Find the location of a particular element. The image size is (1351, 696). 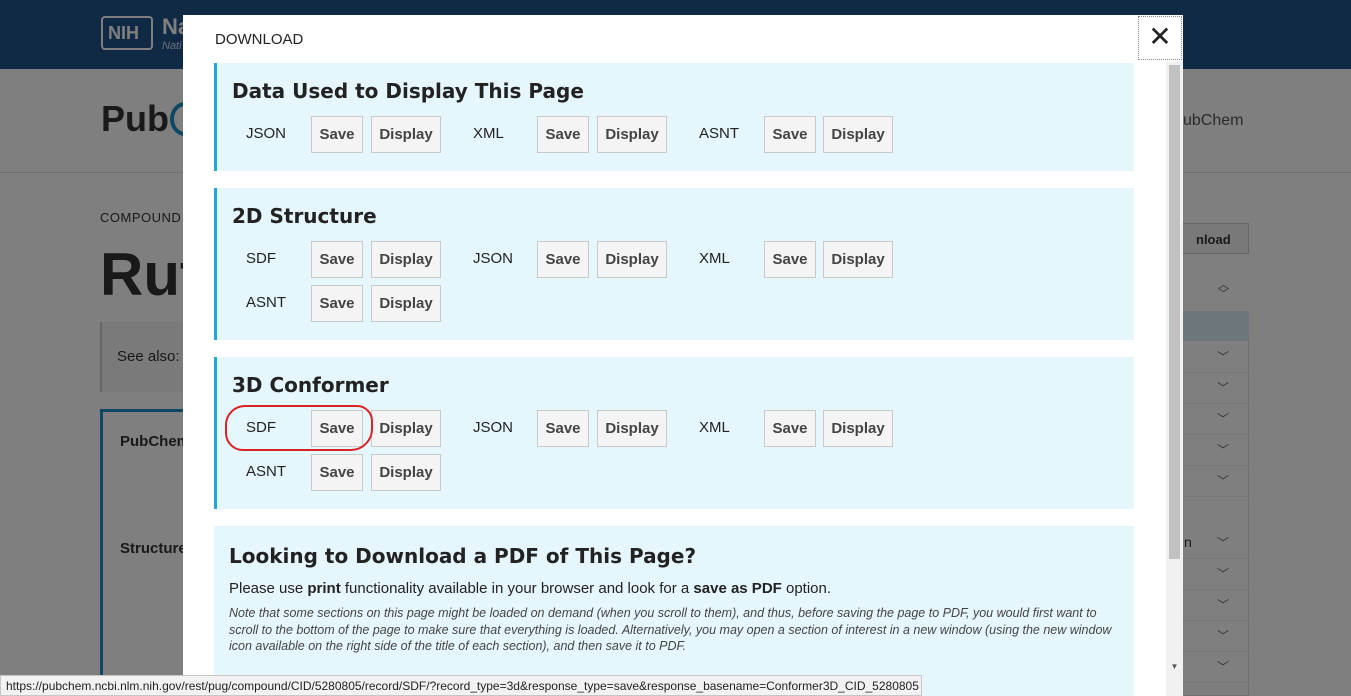

pdf-text-print: print is located at coordinates (324, 588).